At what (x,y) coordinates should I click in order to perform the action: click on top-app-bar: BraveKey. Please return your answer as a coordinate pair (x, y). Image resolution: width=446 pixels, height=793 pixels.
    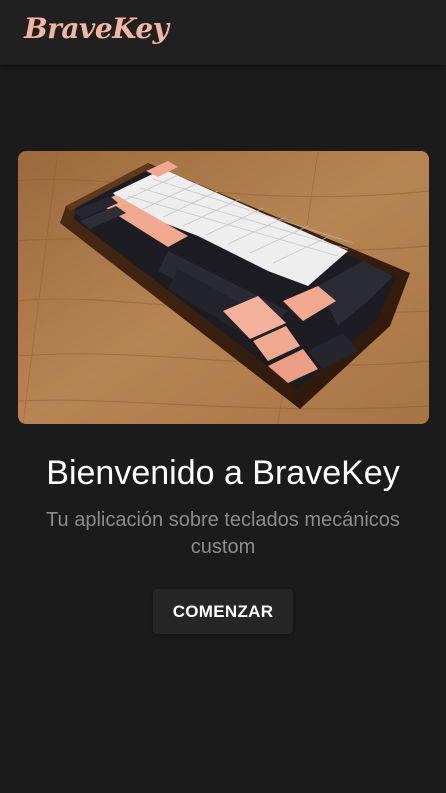
    Looking at the image, I should click on (223, 32).